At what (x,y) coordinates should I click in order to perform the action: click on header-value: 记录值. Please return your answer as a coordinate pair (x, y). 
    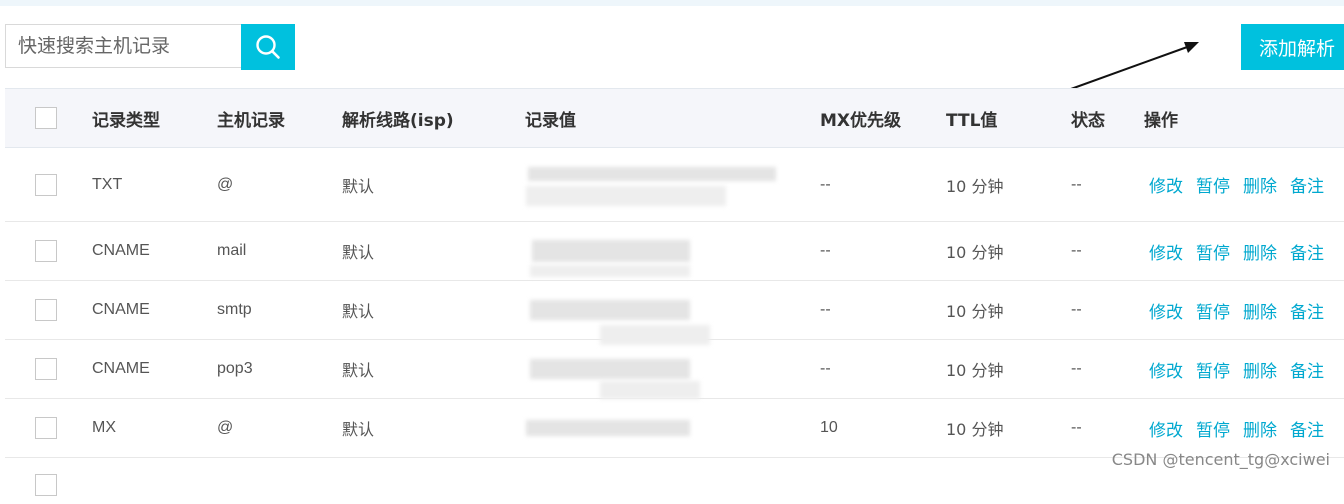
    Looking at the image, I should click on (550, 120).